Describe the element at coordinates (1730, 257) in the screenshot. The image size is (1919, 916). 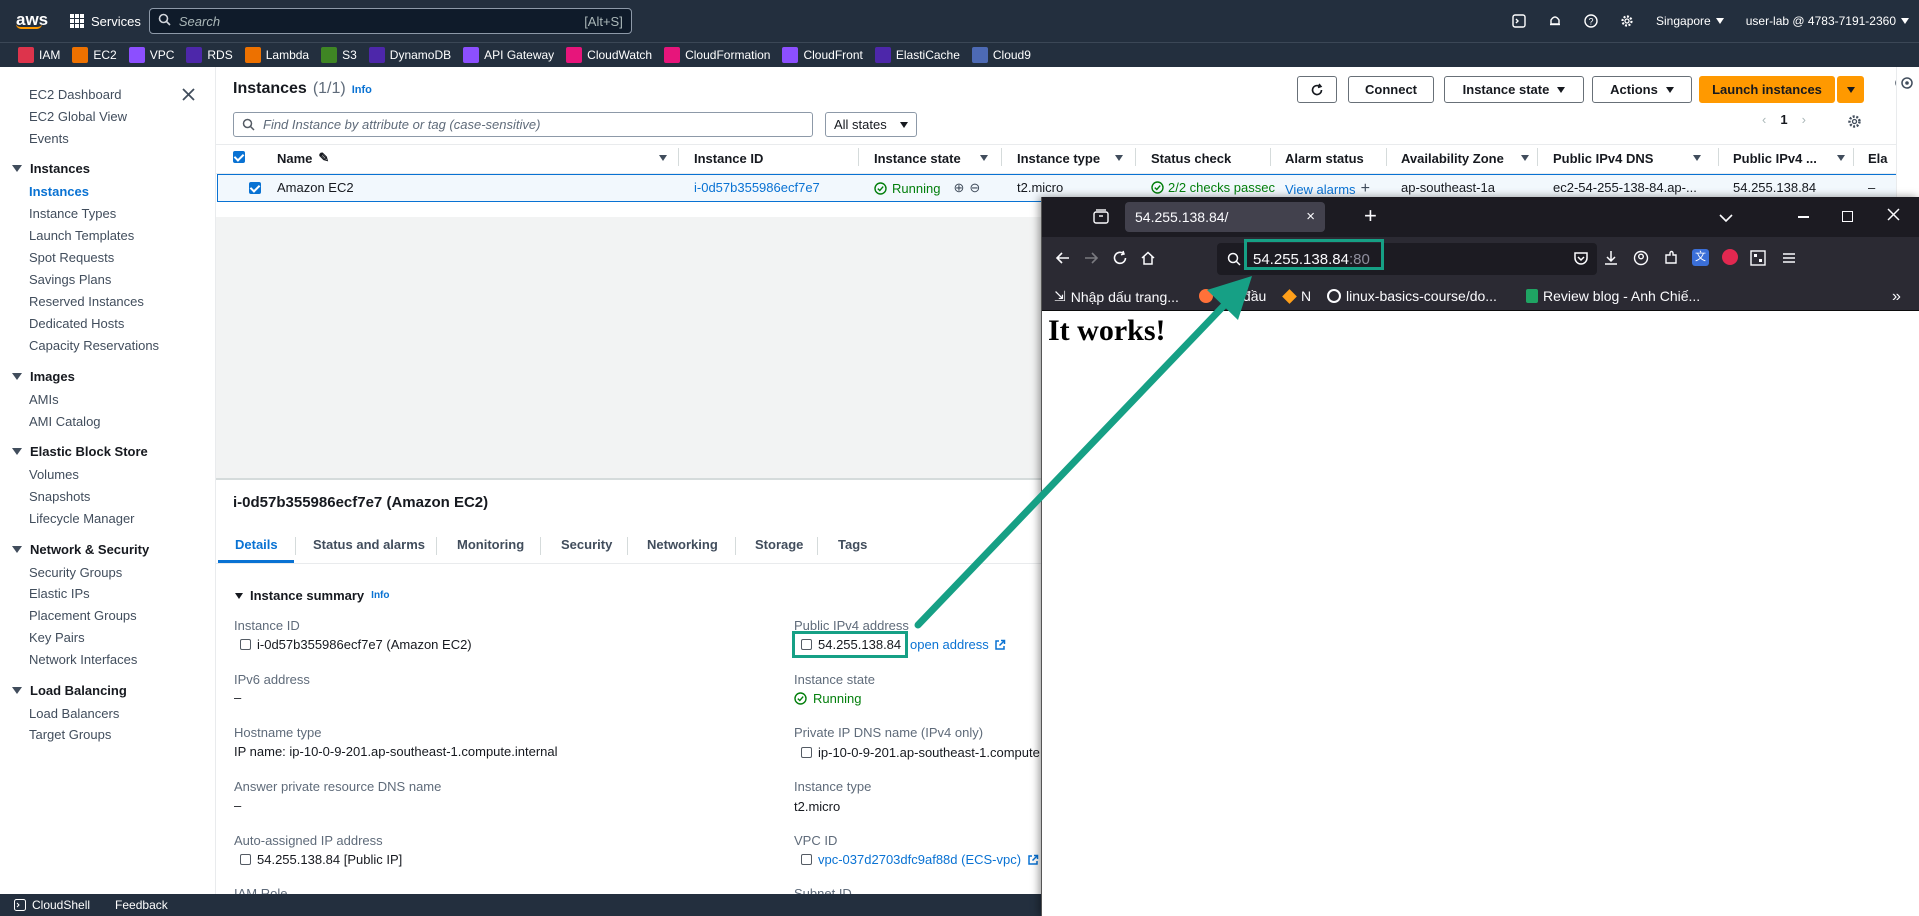
I see `security-extension-icon` at that location.